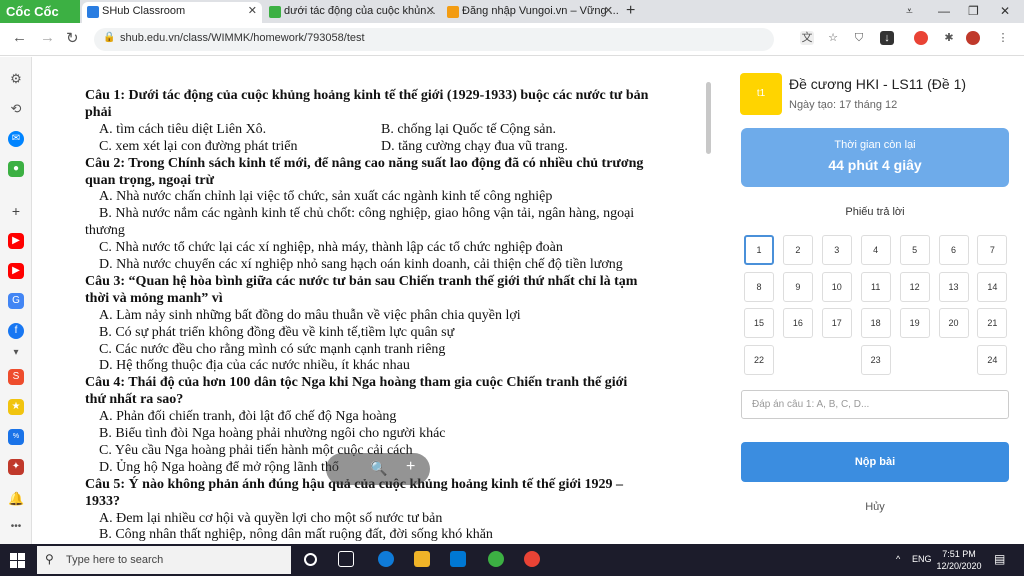 This screenshot has height=576, width=1024. Describe the element at coordinates (16, 499) in the screenshot. I see `notification-bell-icon: 🔔` at that location.